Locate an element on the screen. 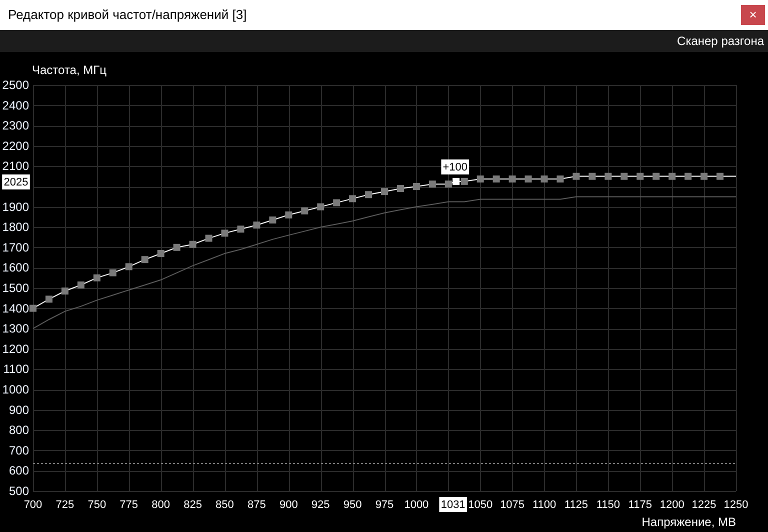 This screenshot has height=532, width=768. curve-point is located at coordinates (456, 181).